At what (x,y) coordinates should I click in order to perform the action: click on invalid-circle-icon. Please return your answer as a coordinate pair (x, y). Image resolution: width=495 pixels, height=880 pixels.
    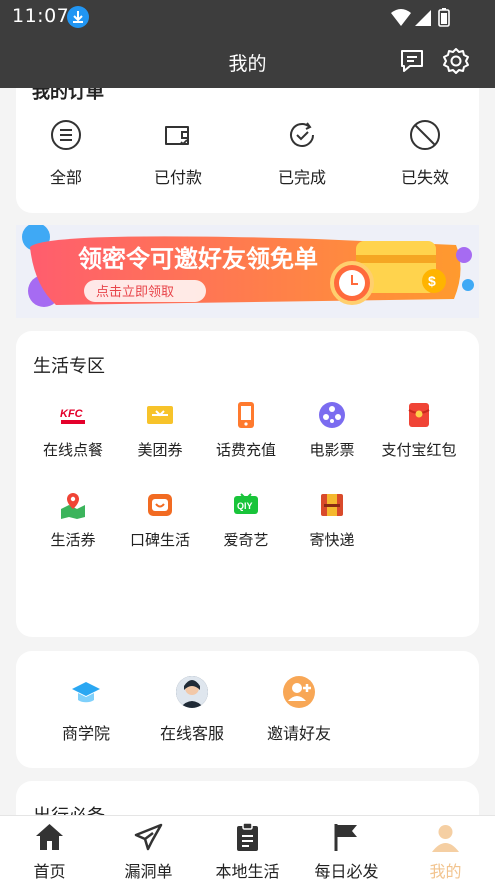
    Looking at the image, I should click on (425, 135).